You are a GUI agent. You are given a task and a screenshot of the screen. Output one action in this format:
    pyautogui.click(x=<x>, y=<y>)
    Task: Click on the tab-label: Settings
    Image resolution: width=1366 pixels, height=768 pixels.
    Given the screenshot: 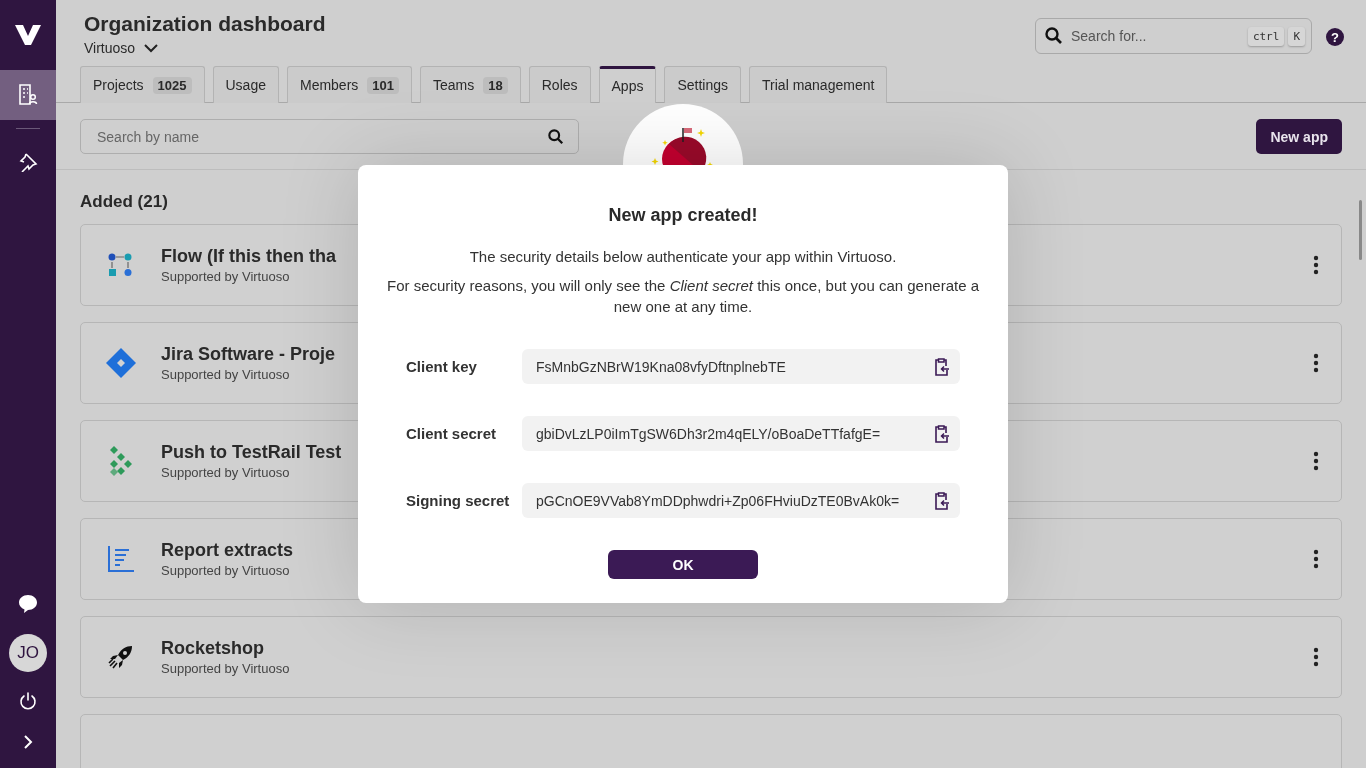 What is the action you would take?
    pyautogui.click(x=703, y=85)
    